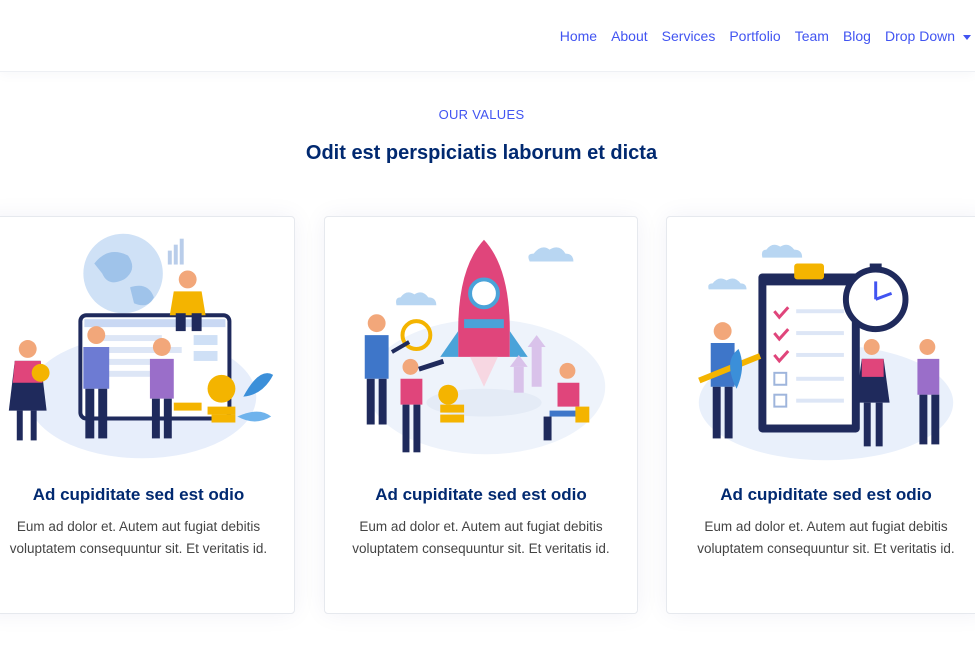  Describe the element at coordinates (967, 37) in the screenshot. I see `chevron-down-icon` at that location.